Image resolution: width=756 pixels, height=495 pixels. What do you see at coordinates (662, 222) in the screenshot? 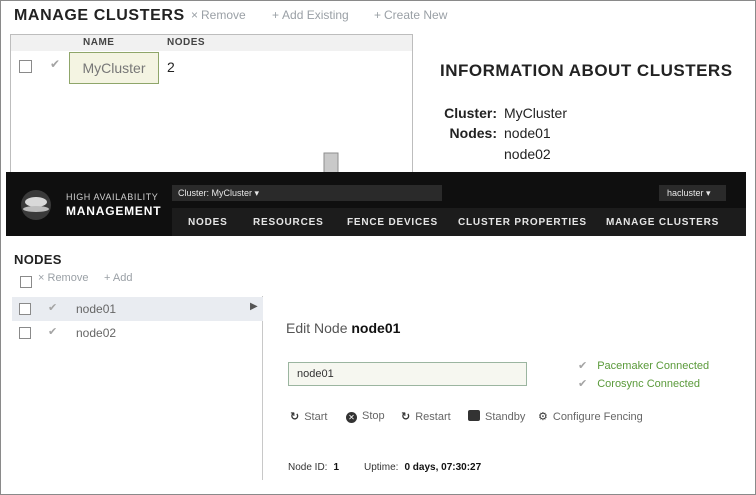
I see `nav-manage-clusters: MANAGE CLUSTERS` at bounding box center [662, 222].